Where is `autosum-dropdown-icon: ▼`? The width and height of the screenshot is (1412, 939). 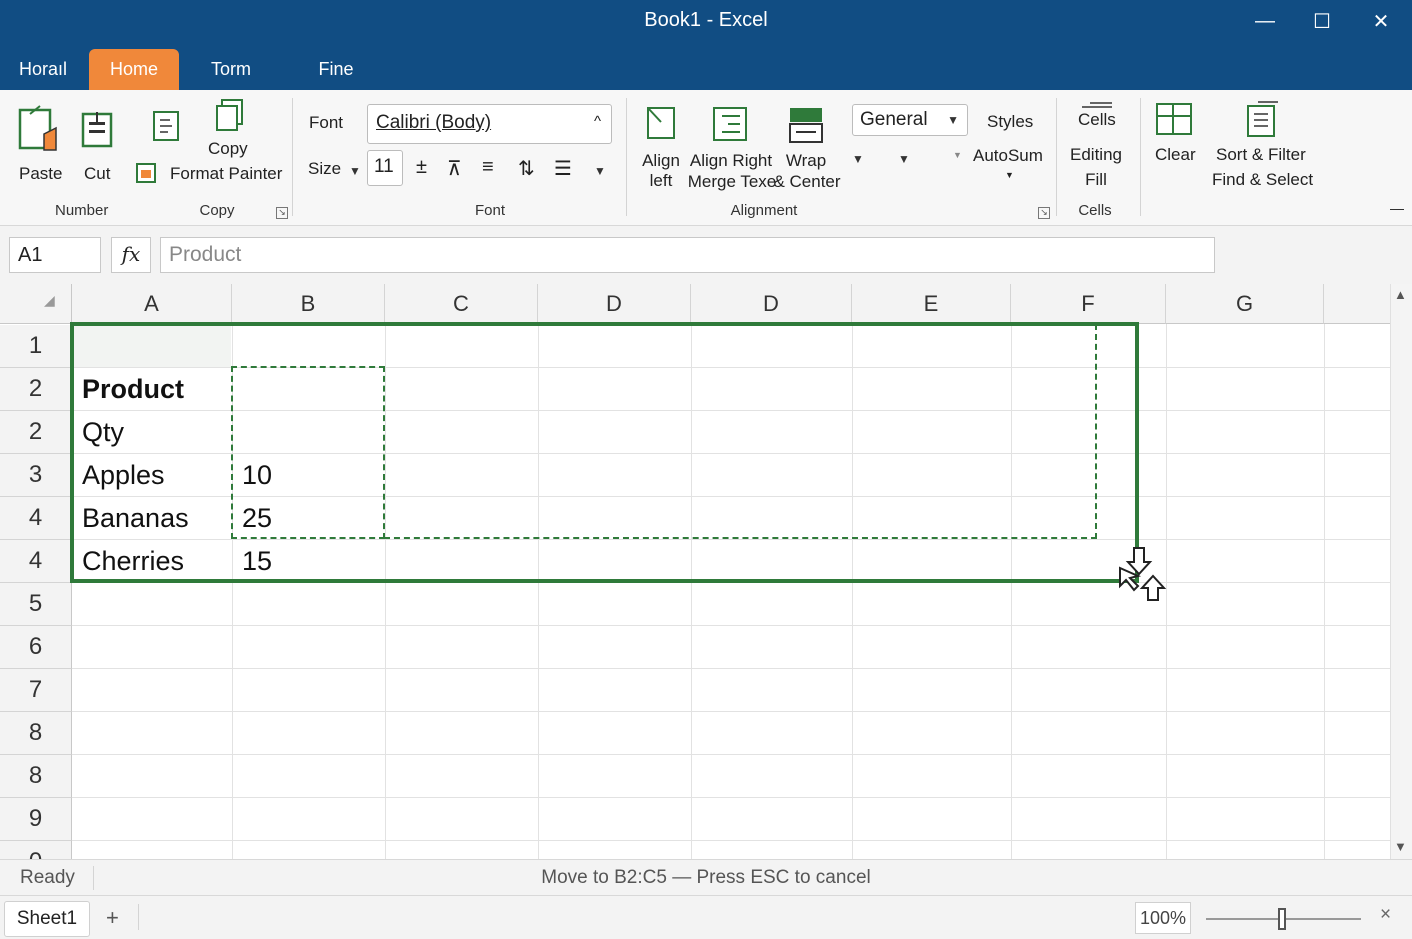
autosum-dropdown-icon: ▼ is located at coordinates (1009, 175).